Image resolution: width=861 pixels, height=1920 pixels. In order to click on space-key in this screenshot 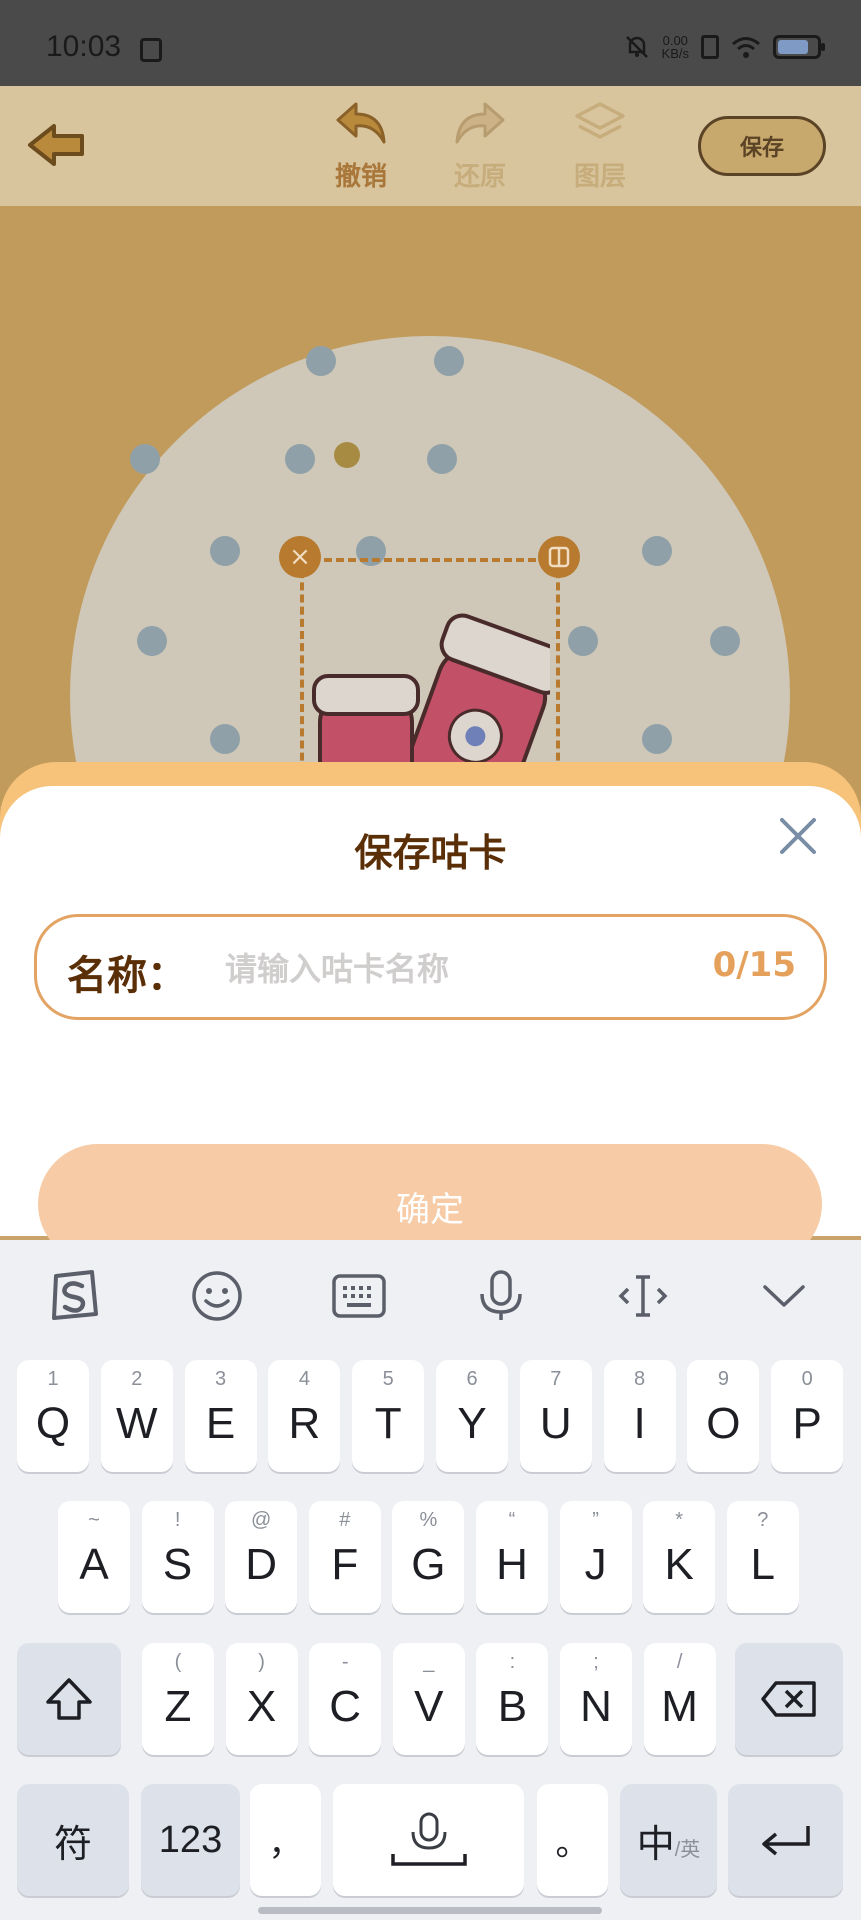, I will do `click(428, 1840)`.